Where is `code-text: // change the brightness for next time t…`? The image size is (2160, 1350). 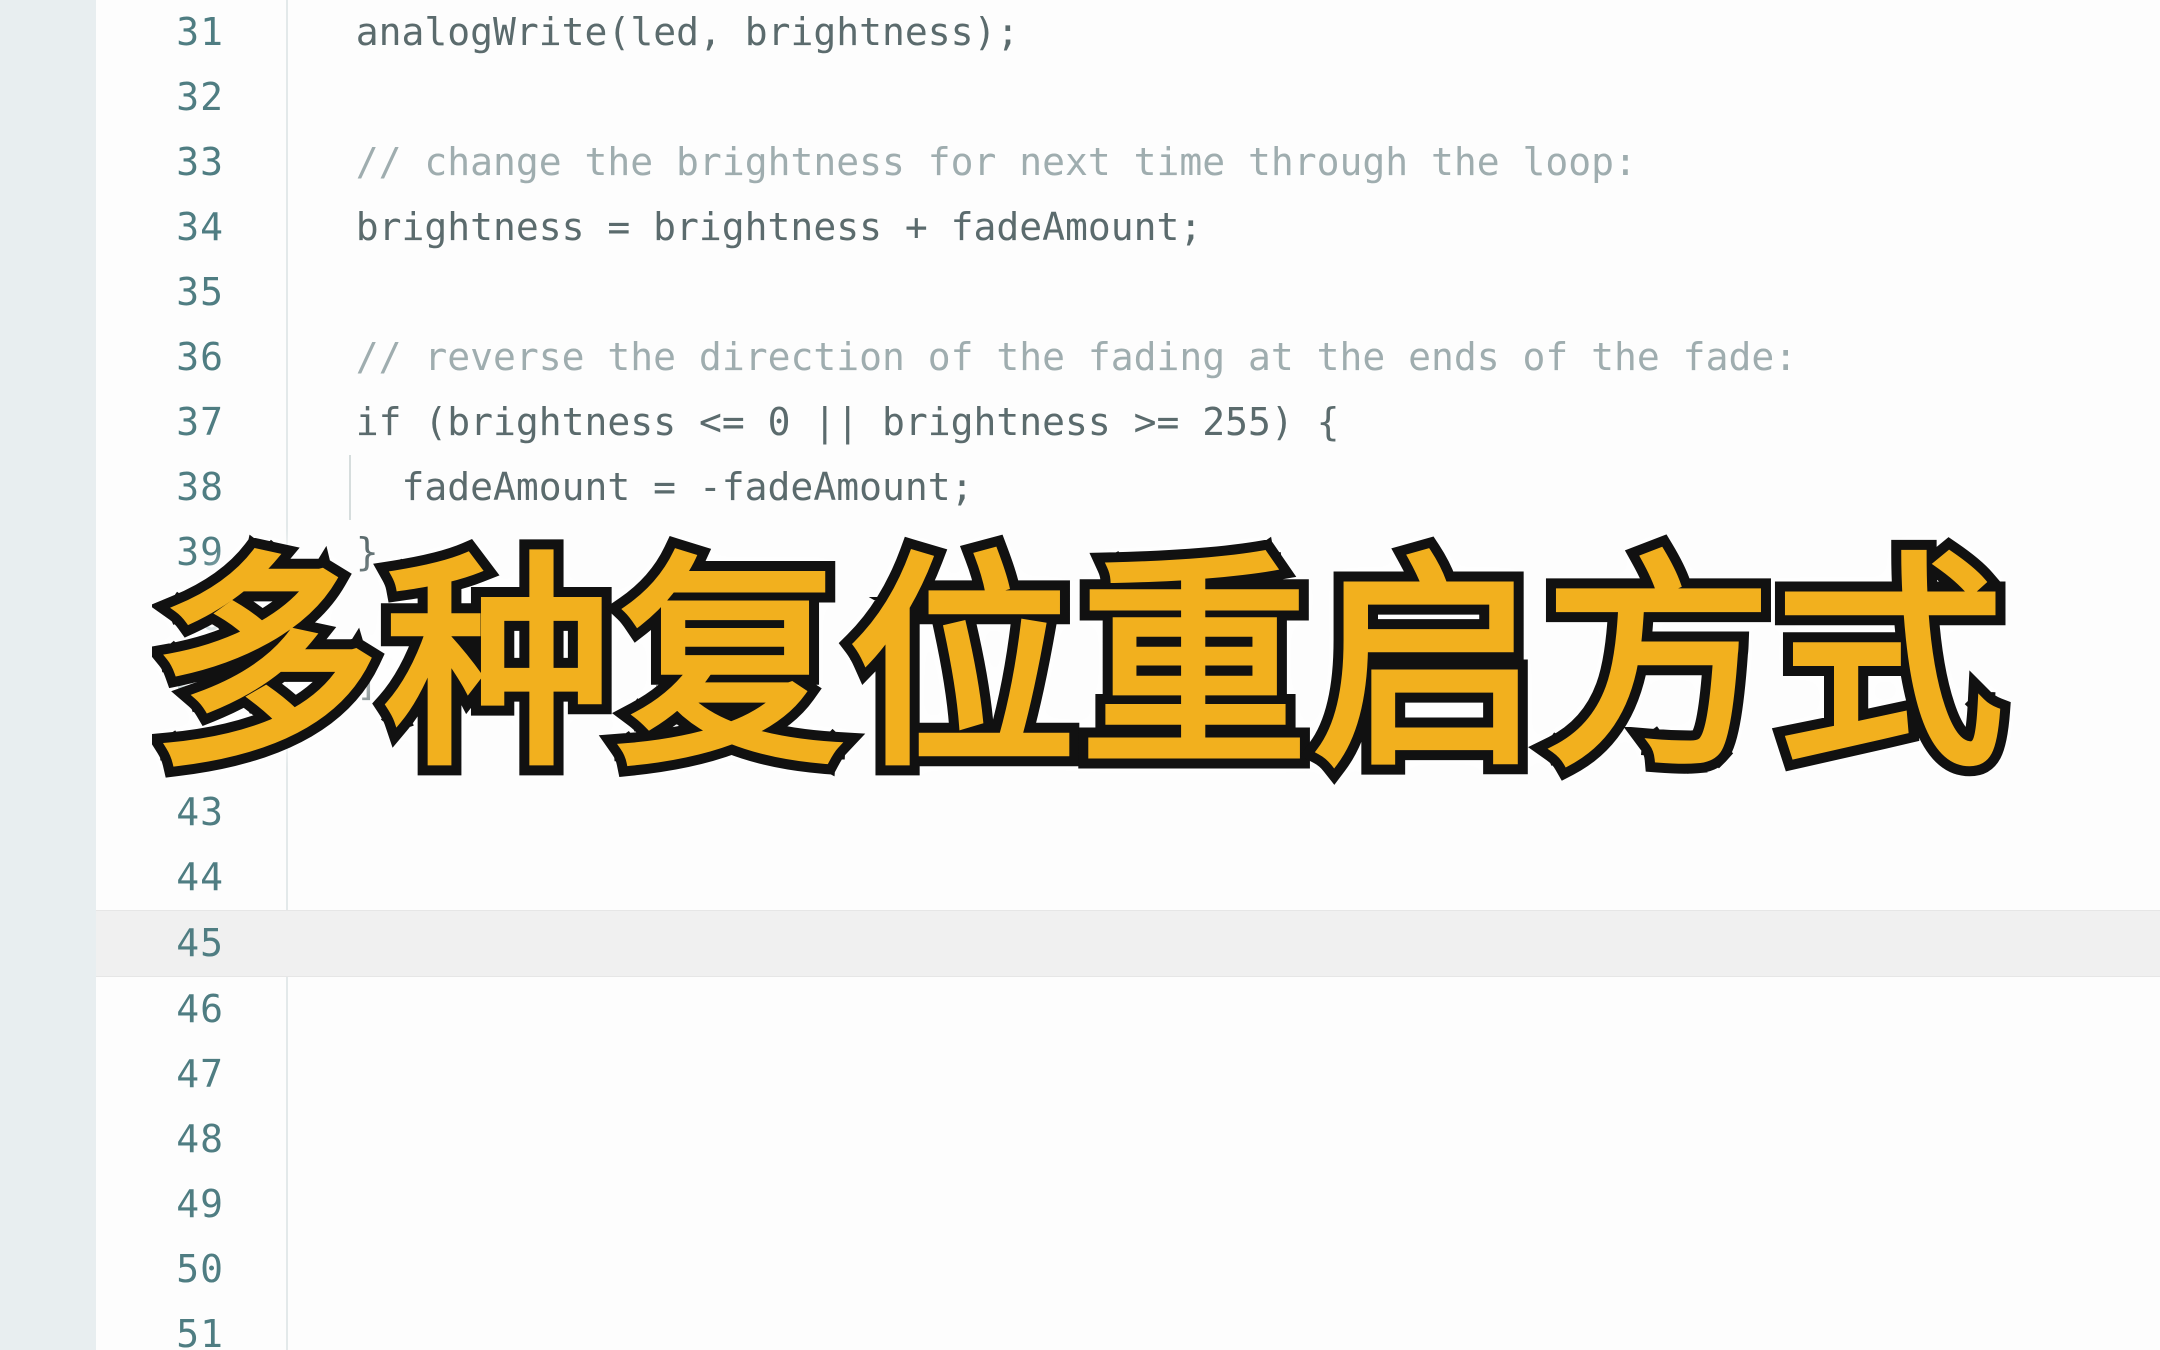 code-text: // change the brightness for next time t… is located at coordinates (973, 162).